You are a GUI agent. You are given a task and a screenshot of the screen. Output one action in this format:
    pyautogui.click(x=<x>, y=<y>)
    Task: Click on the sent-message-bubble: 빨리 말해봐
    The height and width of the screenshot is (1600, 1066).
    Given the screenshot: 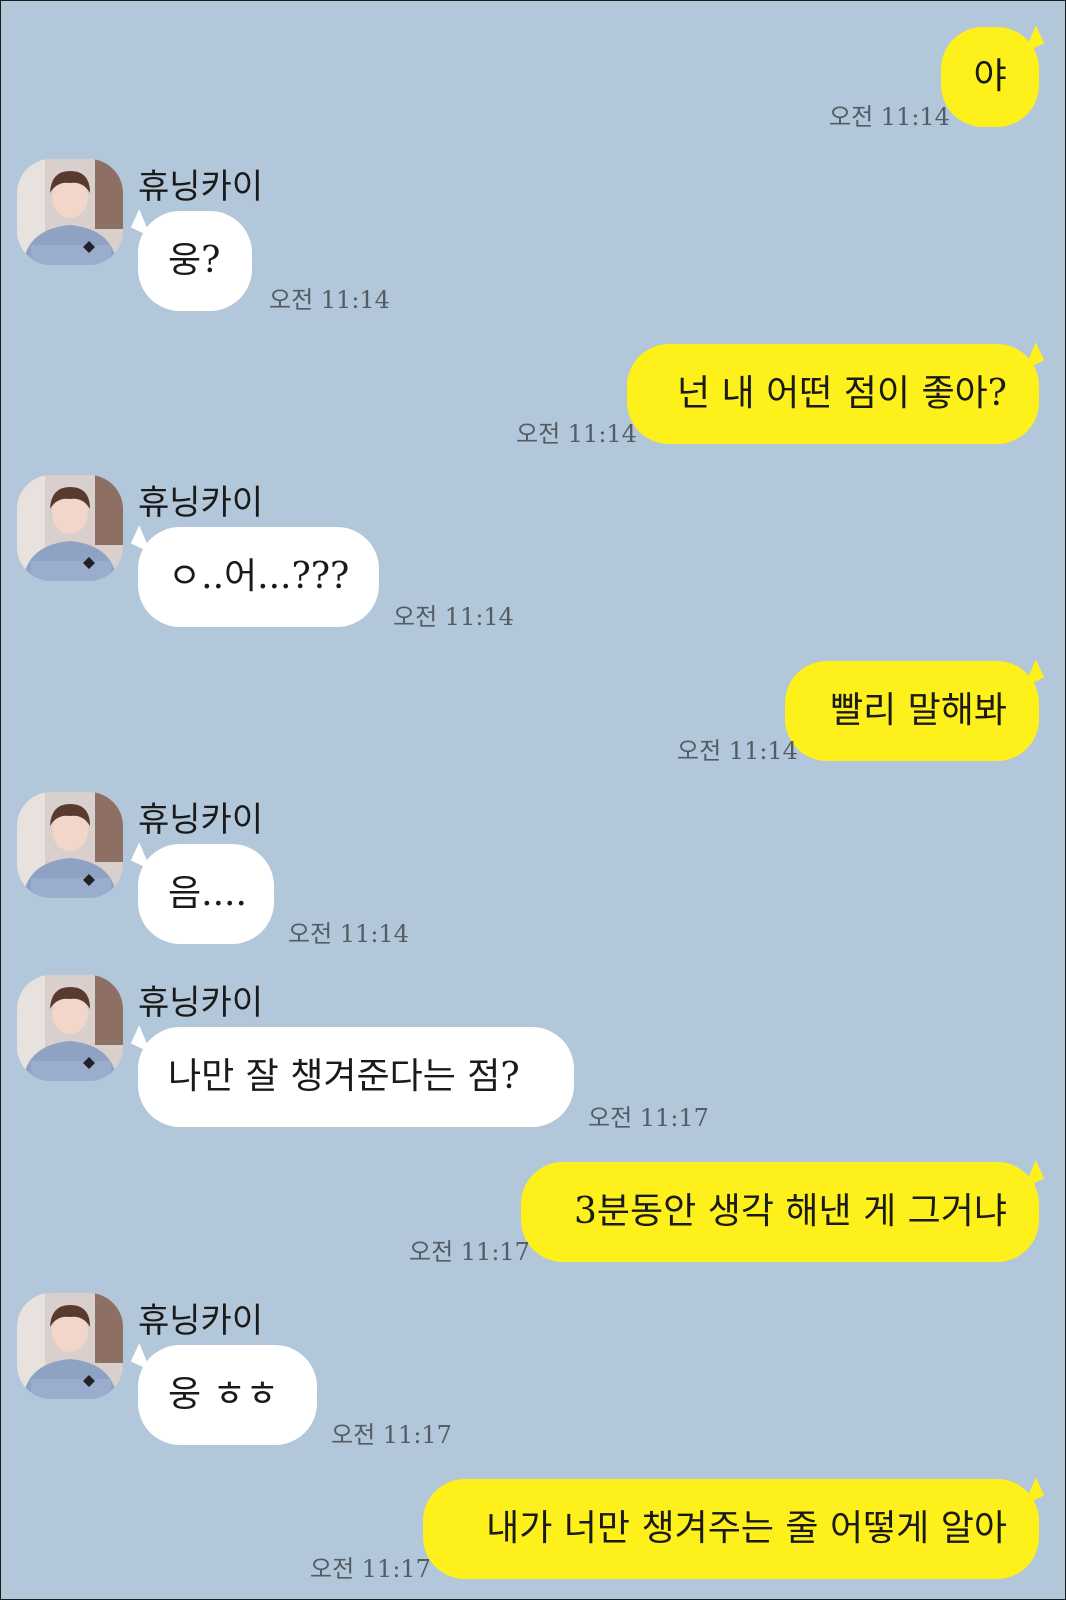 What is the action you would take?
    pyautogui.click(x=912, y=711)
    